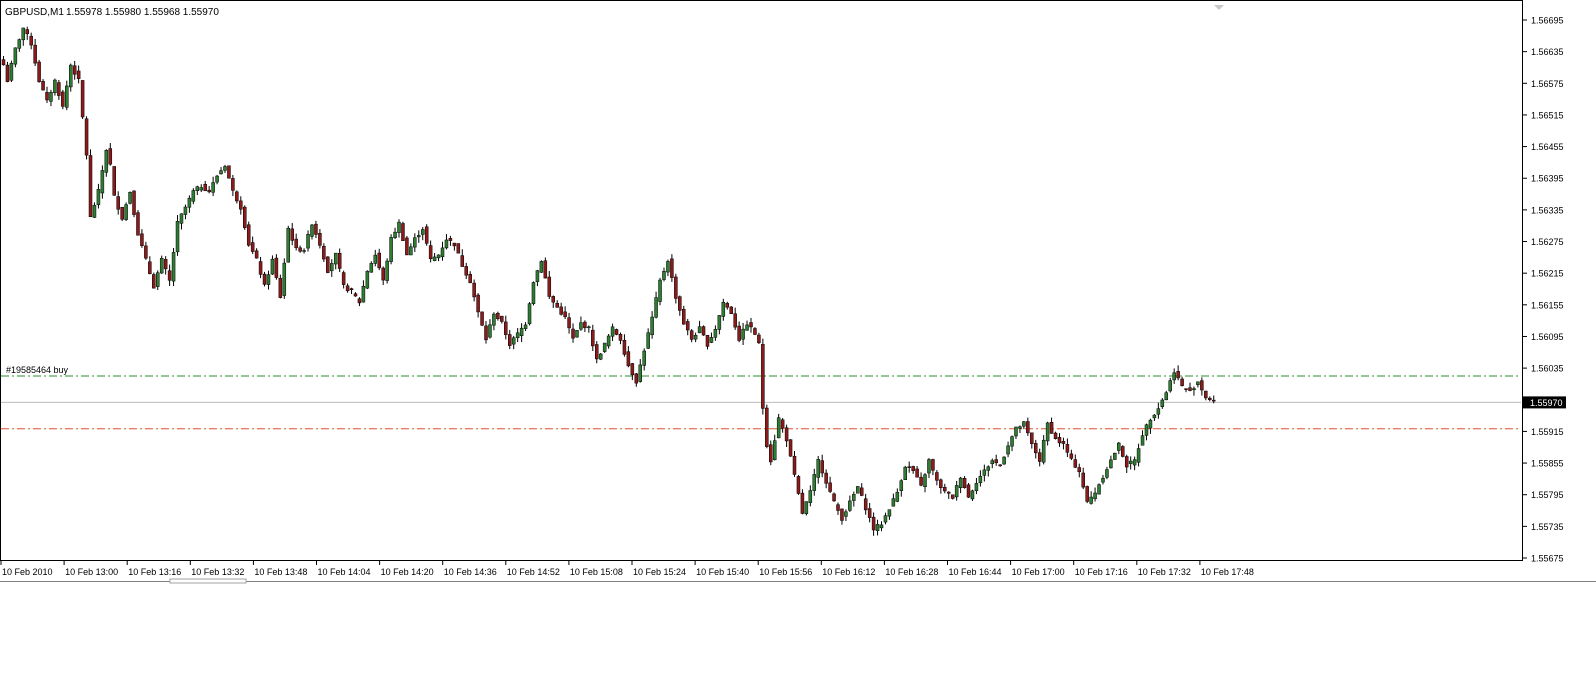  What do you see at coordinates (722, 572) in the screenshot?
I see `time-tick-label: 10 Feb 15:40` at bounding box center [722, 572].